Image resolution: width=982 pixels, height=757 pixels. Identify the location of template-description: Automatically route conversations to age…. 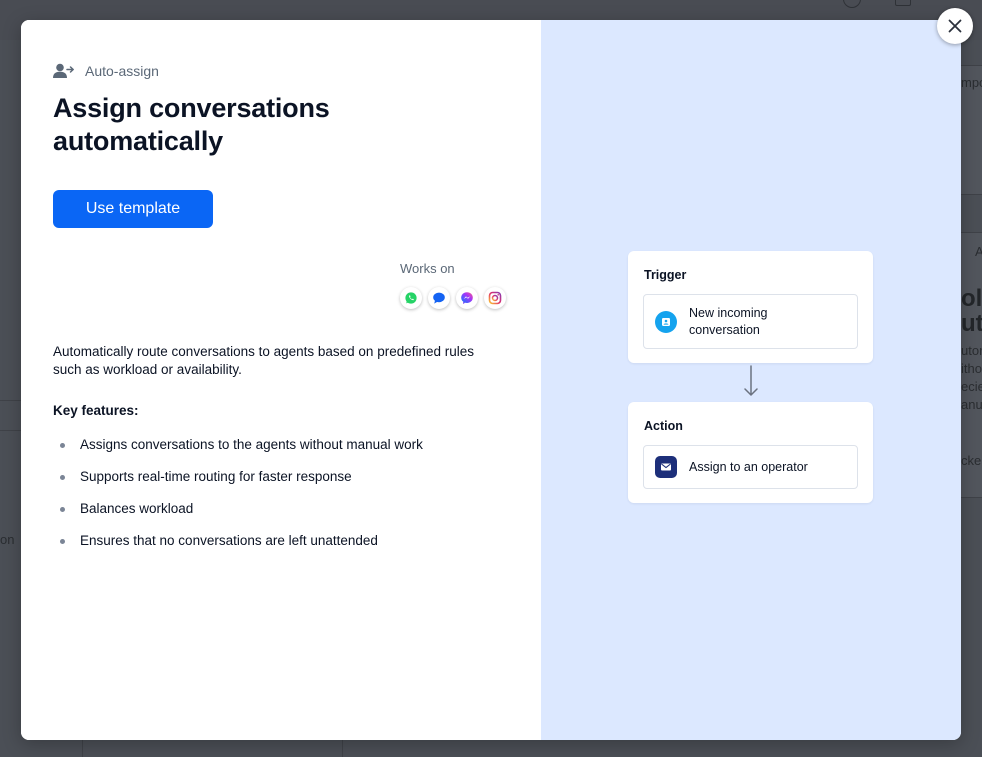
(264, 360).